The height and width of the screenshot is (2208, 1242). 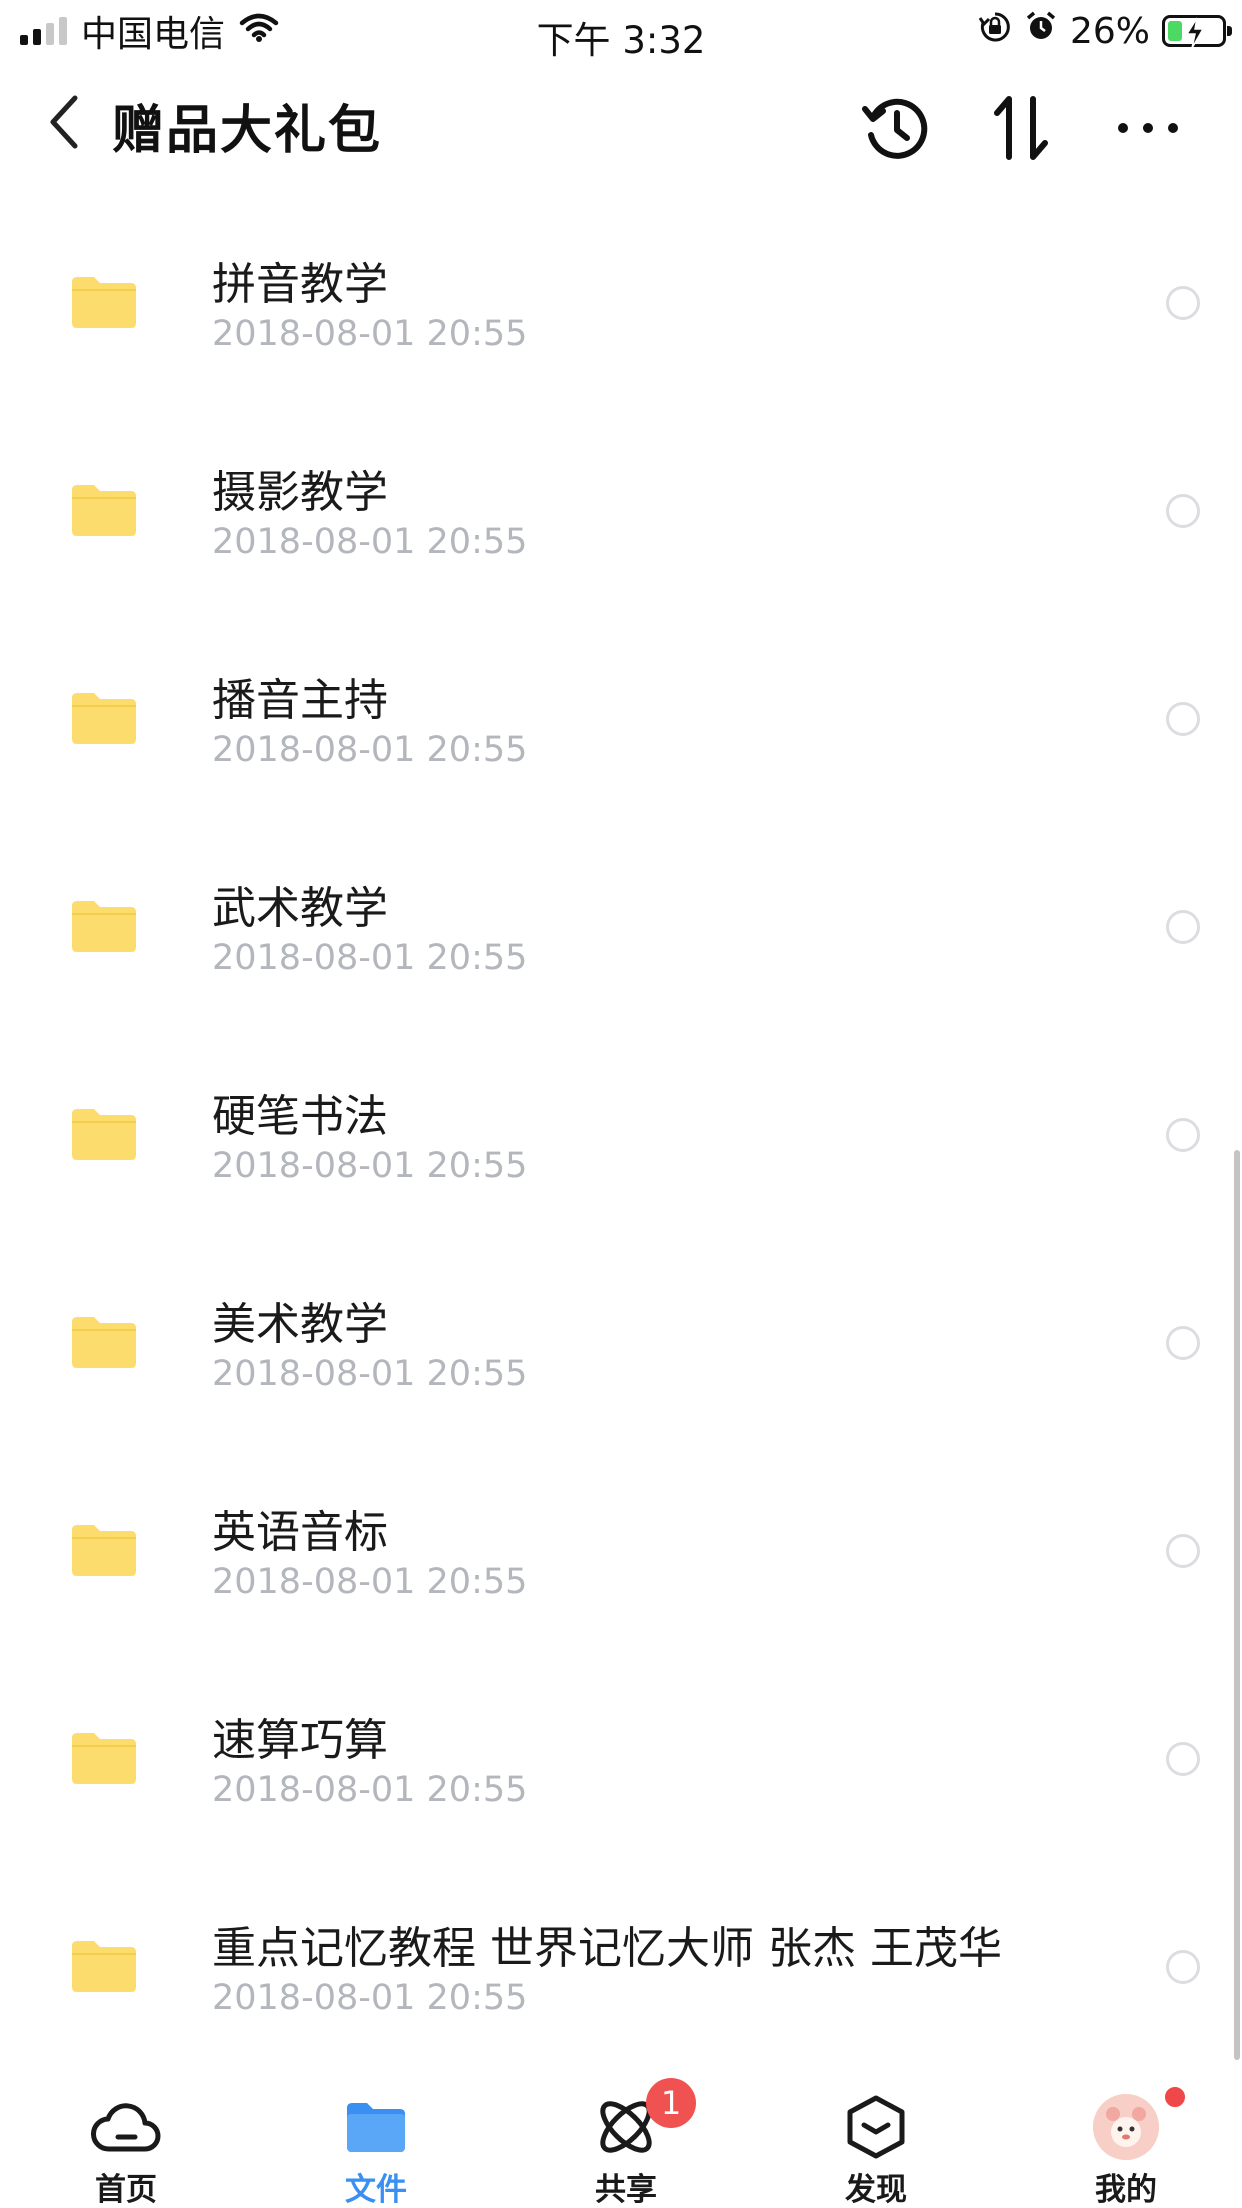 I want to click on scrollbar, so click(x=1237, y=1605).